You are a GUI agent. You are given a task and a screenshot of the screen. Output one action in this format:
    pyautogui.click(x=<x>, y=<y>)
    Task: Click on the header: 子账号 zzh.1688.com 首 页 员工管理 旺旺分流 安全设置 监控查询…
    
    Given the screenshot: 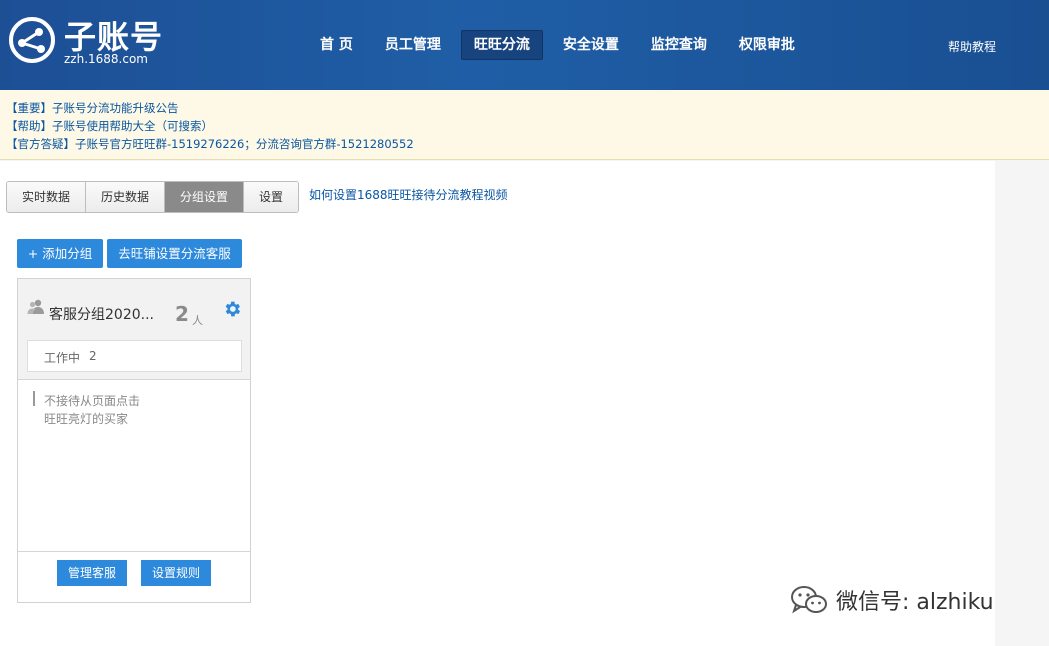 What is the action you would take?
    pyautogui.click(x=524, y=45)
    